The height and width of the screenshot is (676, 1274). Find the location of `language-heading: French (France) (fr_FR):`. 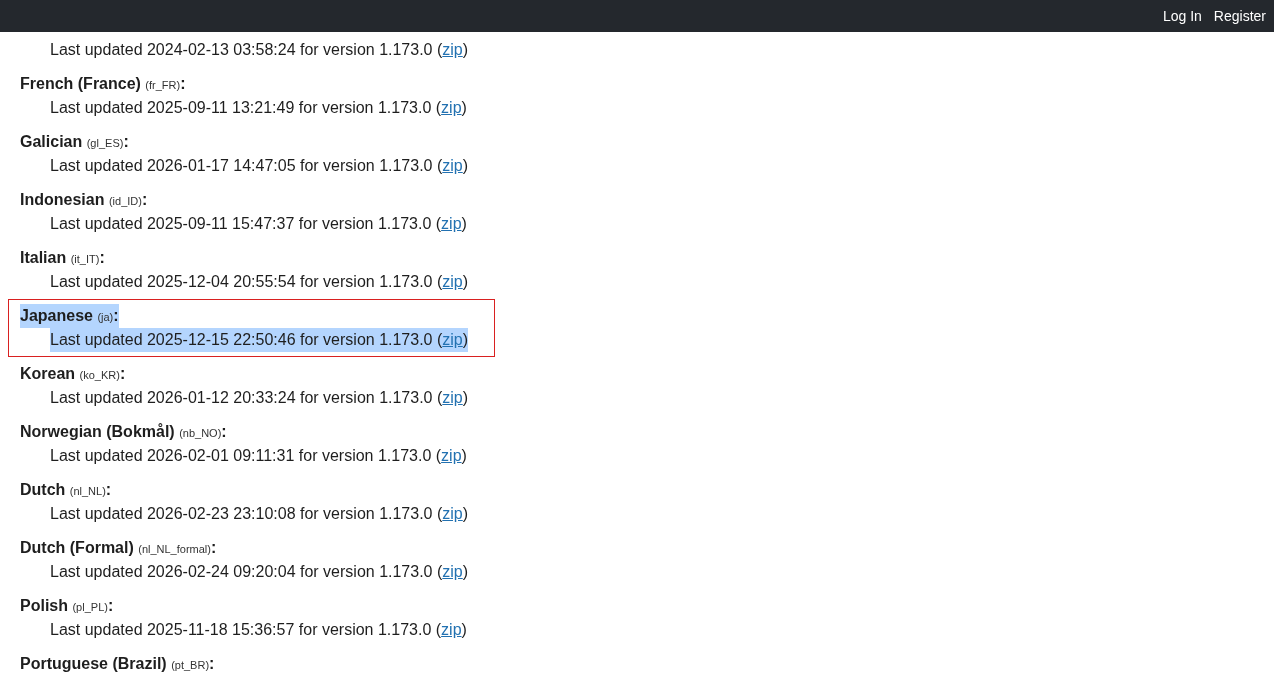

language-heading: French (France) (fr_FR): is located at coordinates (103, 84).